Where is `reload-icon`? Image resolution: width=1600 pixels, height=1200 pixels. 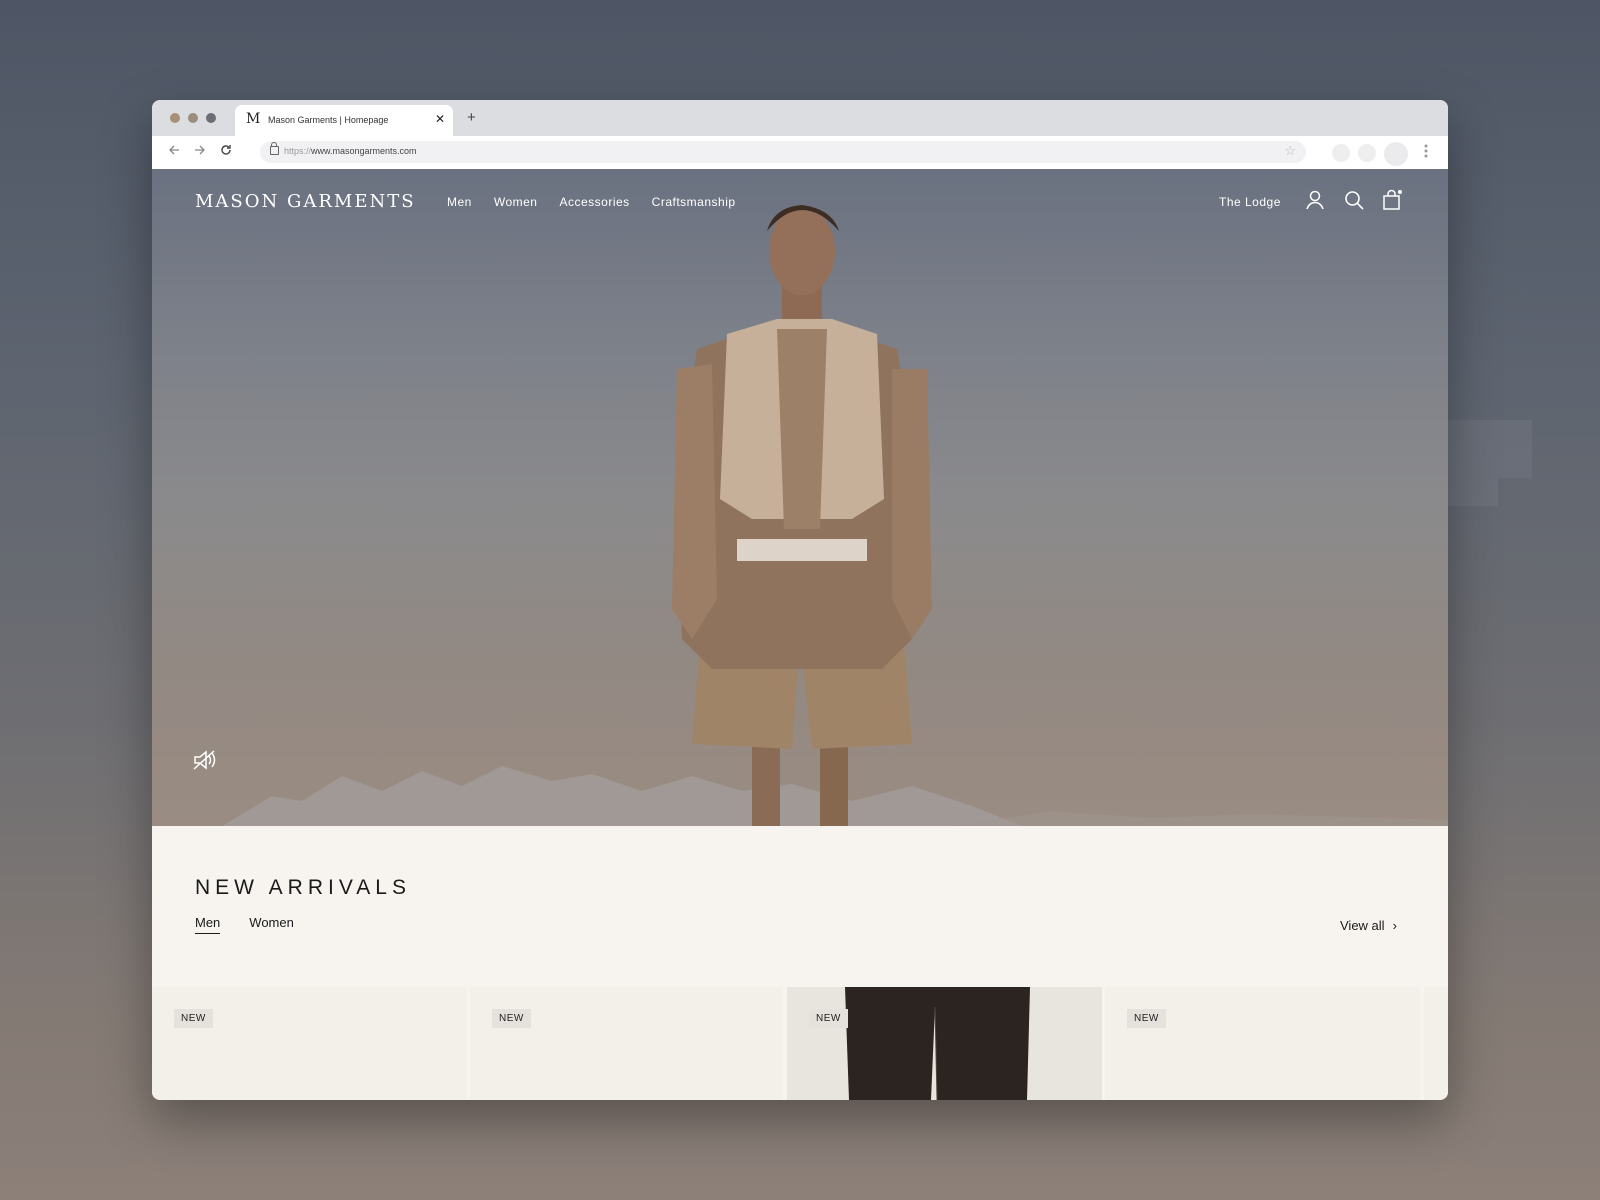 reload-icon is located at coordinates (226, 151).